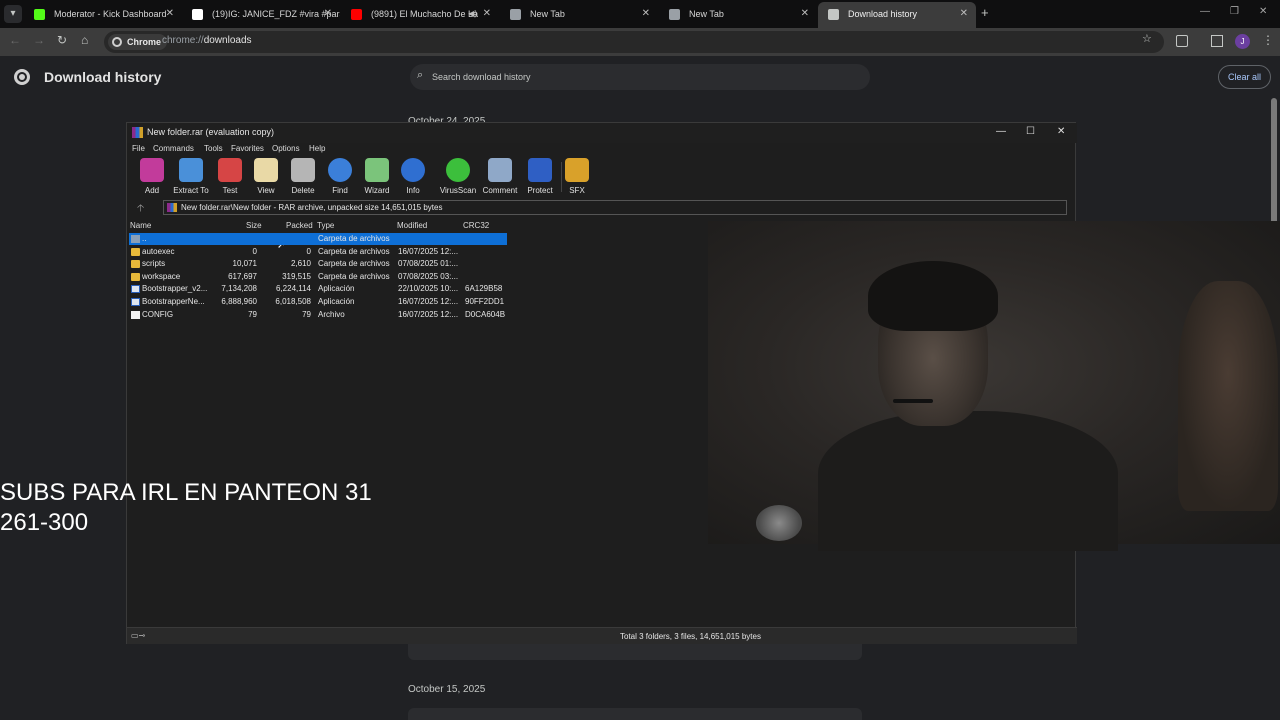 The width and height of the screenshot is (1280, 720). Describe the element at coordinates (985, 12) in the screenshot. I see `new-tab-button: +` at that location.